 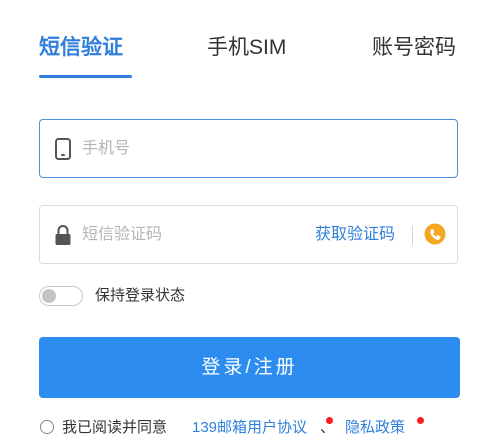 What do you see at coordinates (355, 234) in the screenshot?
I see `get-code-button: 获取验证码` at bounding box center [355, 234].